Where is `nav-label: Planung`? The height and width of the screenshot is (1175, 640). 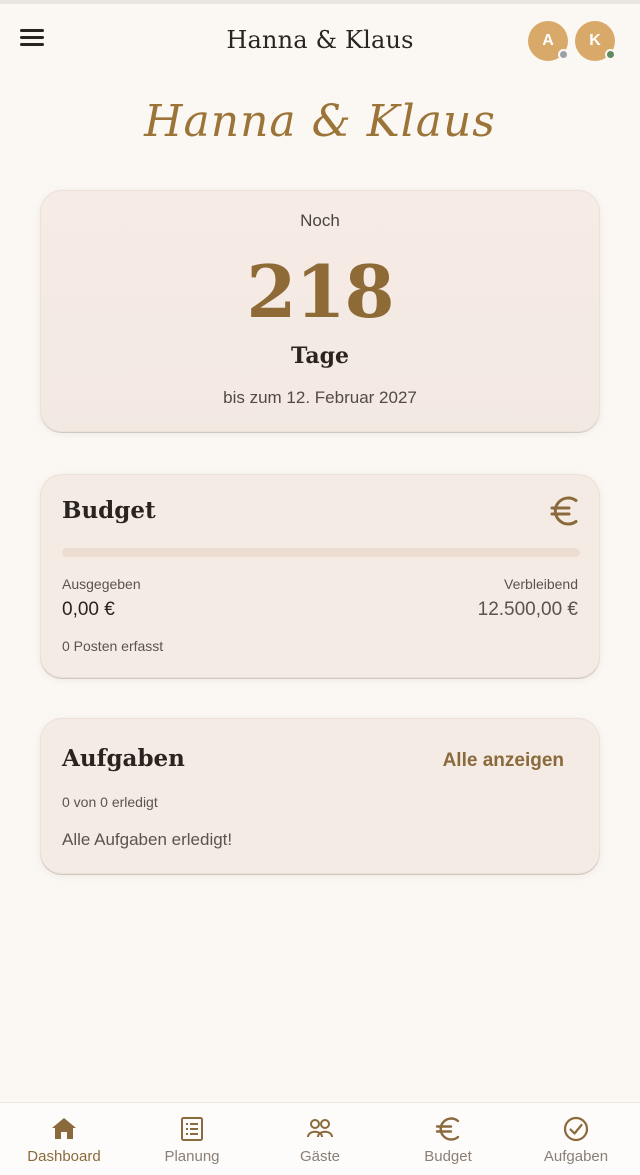
nav-label: Planung is located at coordinates (192, 1156).